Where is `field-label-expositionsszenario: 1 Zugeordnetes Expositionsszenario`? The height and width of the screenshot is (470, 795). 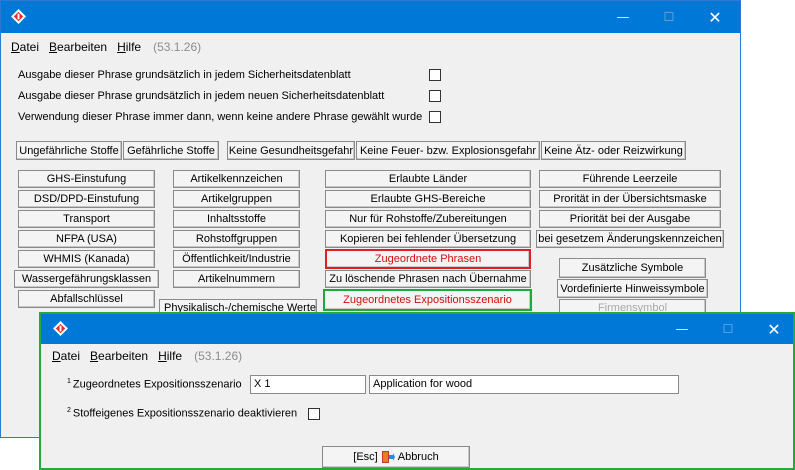 field-label-expositionsszenario: 1 Zugeordnetes Expositionsszenario is located at coordinates (154, 384).